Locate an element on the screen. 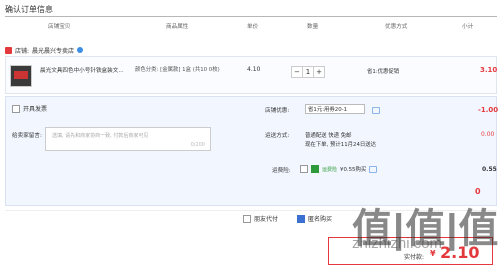 The height and width of the screenshot is (265, 500). insurance-option: 运费险 ¥0.55购买 is located at coordinates (339, 169).